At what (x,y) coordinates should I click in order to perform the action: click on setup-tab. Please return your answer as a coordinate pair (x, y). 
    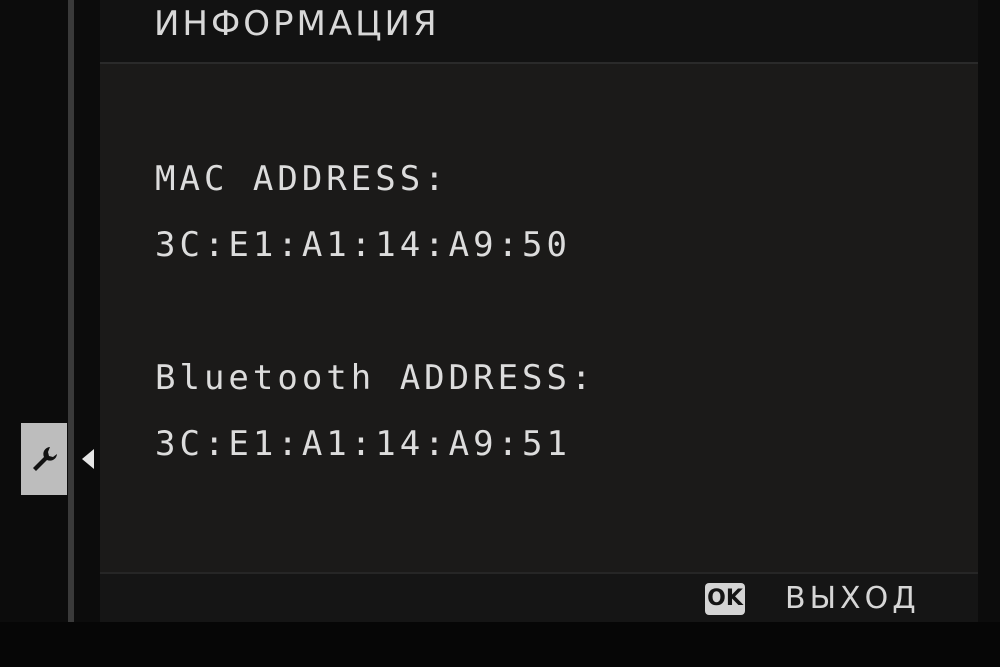
    Looking at the image, I should click on (44, 459).